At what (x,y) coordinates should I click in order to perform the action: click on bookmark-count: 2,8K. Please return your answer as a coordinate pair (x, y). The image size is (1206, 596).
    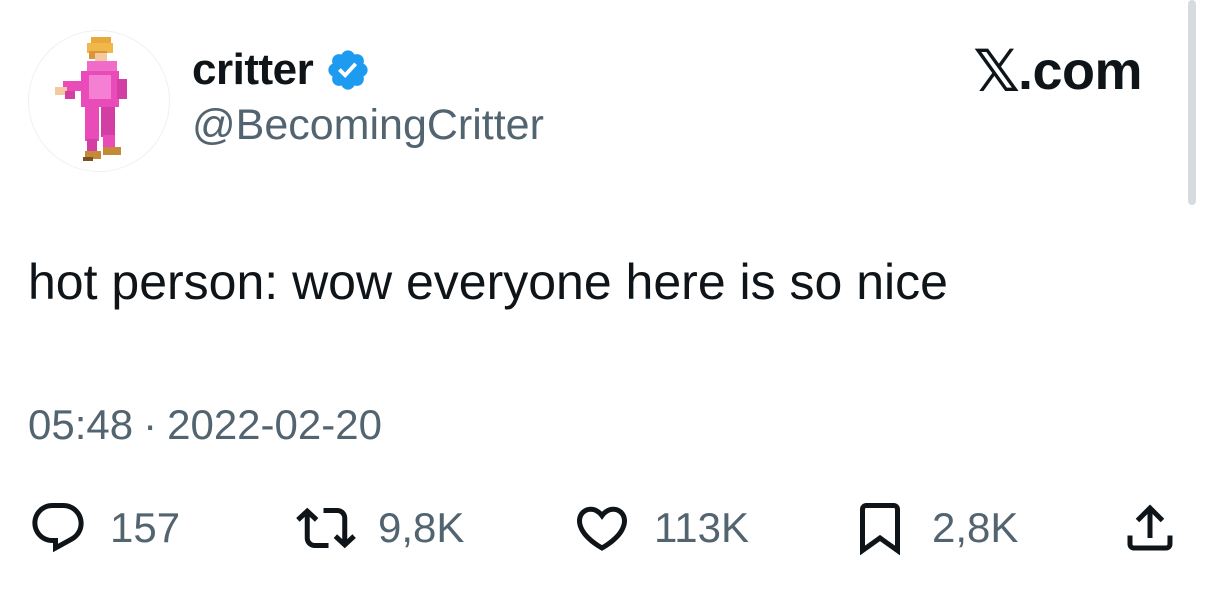
    Looking at the image, I should click on (975, 527).